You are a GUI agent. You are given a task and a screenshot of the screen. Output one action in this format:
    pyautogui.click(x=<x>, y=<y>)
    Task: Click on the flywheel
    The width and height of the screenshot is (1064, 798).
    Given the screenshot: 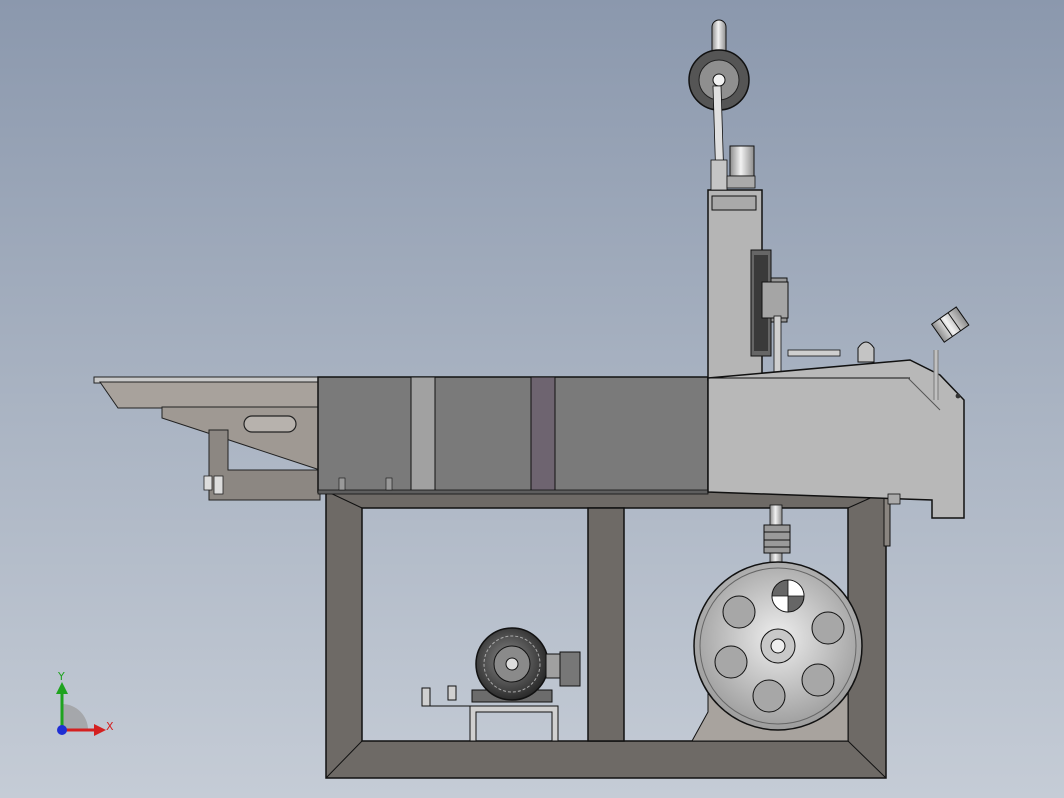 What is the action you would take?
    pyautogui.click(x=777, y=651)
    